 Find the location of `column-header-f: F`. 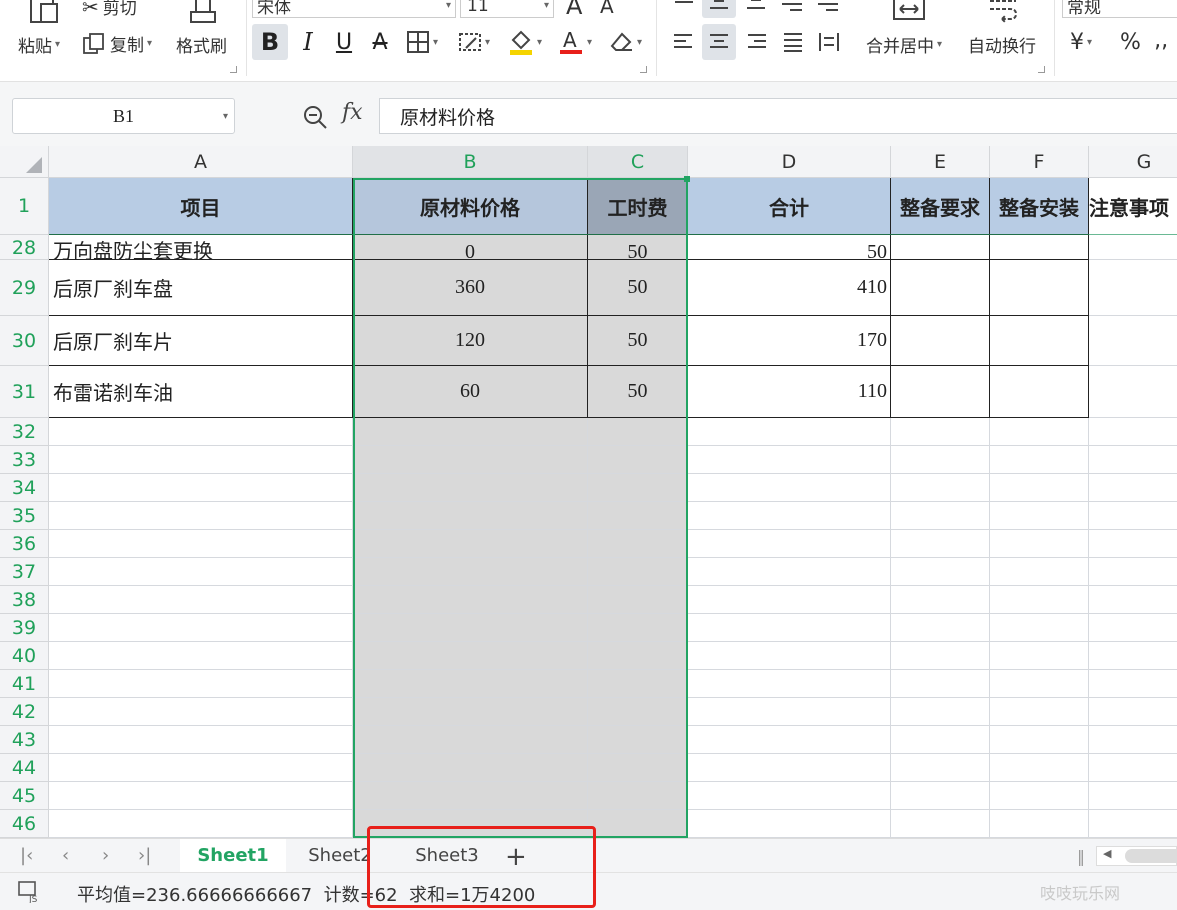

column-header-f: F is located at coordinates (1039, 162).